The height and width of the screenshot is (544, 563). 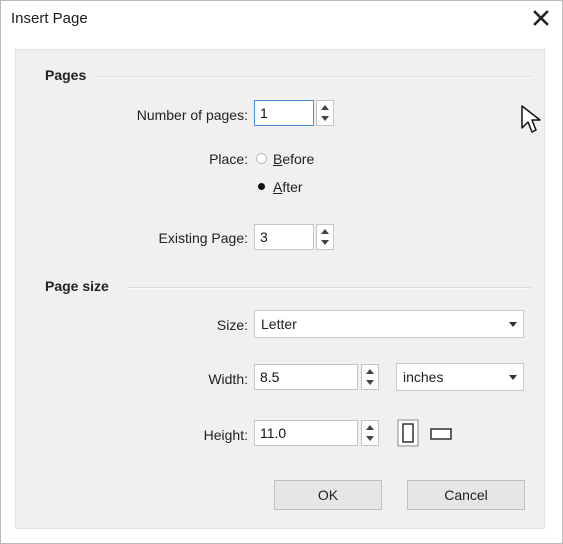 I want to click on place-before-label: Before, so click(x=294, y=159).